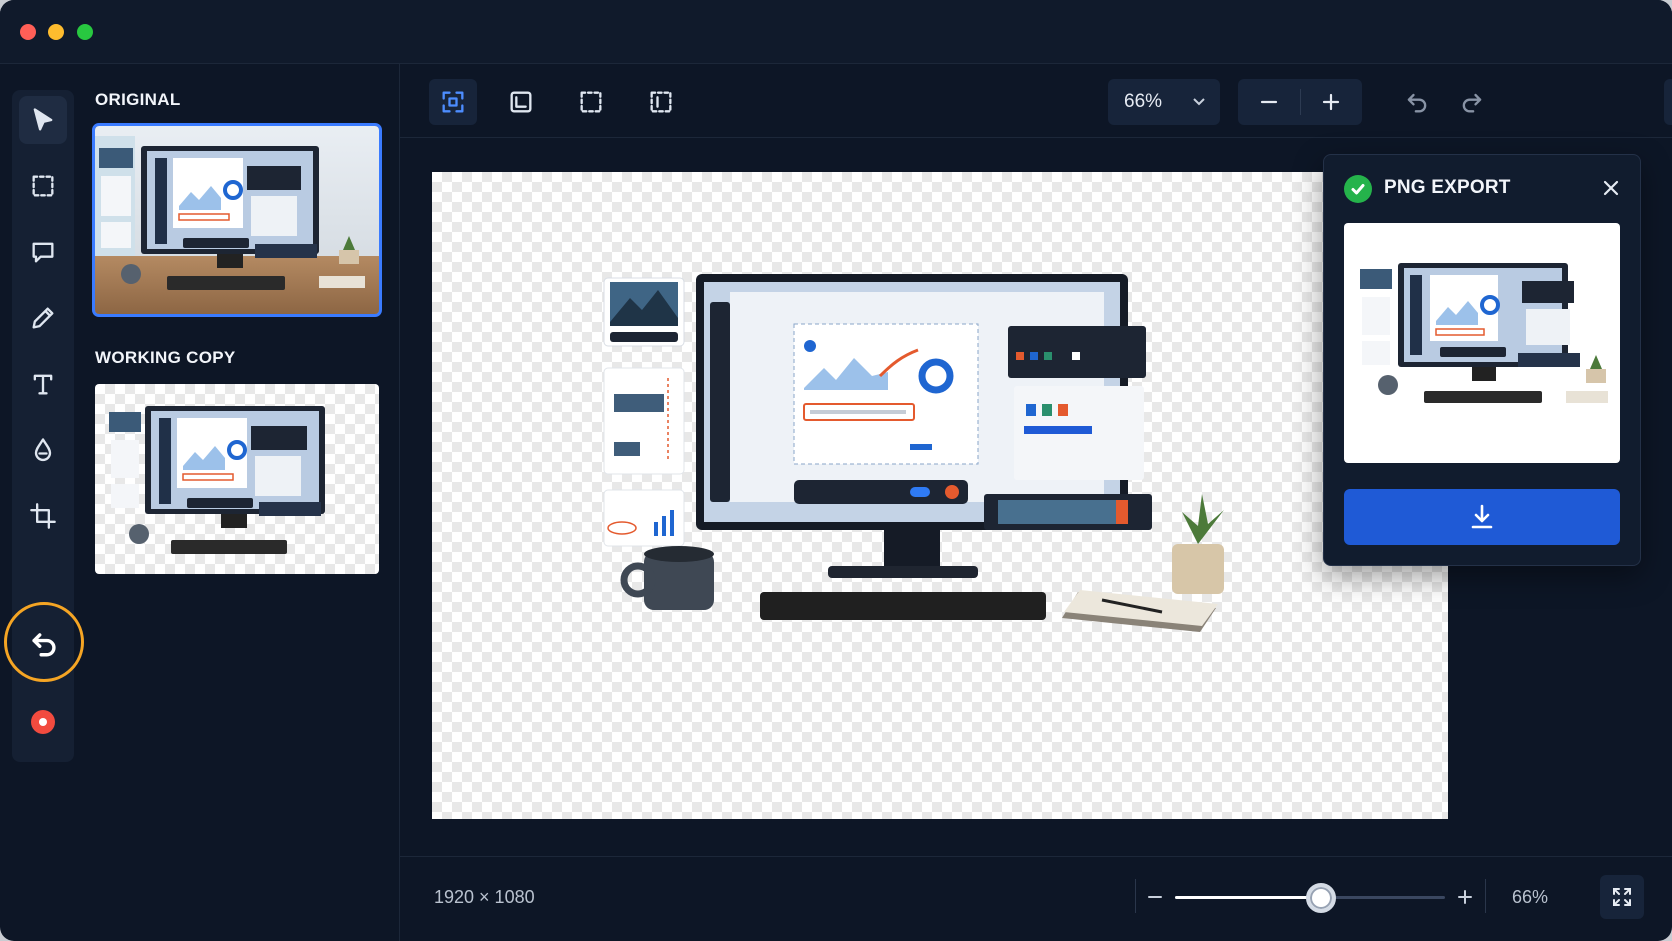 This screenshot has width=1672, height=941. I want to click on comment-tool-button, so click(43, 252).